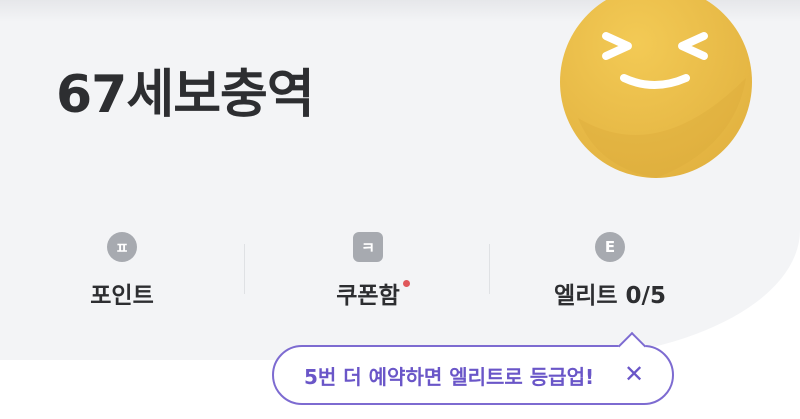 Image resolution: width=800 pixels, height=419 pixels. Describe the element at coordinates (368, 271) in the screenshot. I see `coupon-box-item: ㅋ 쿠폰함` at that location.